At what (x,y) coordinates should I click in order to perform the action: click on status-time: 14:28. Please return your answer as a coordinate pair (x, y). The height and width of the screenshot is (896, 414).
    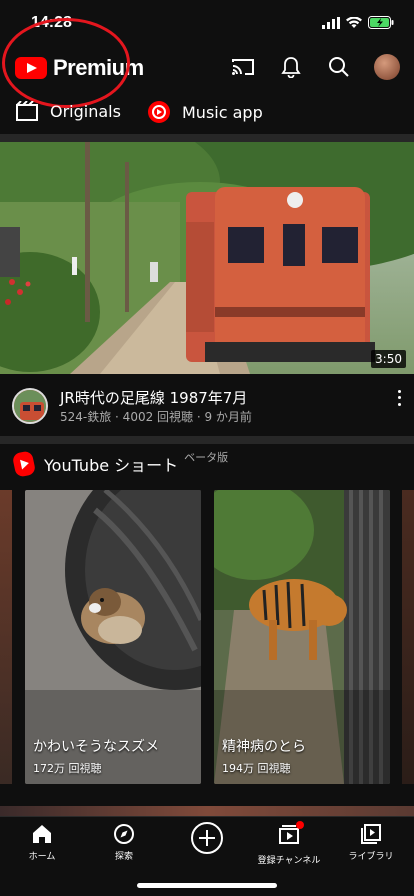
    Looking at the image, I should click on (51, 22).